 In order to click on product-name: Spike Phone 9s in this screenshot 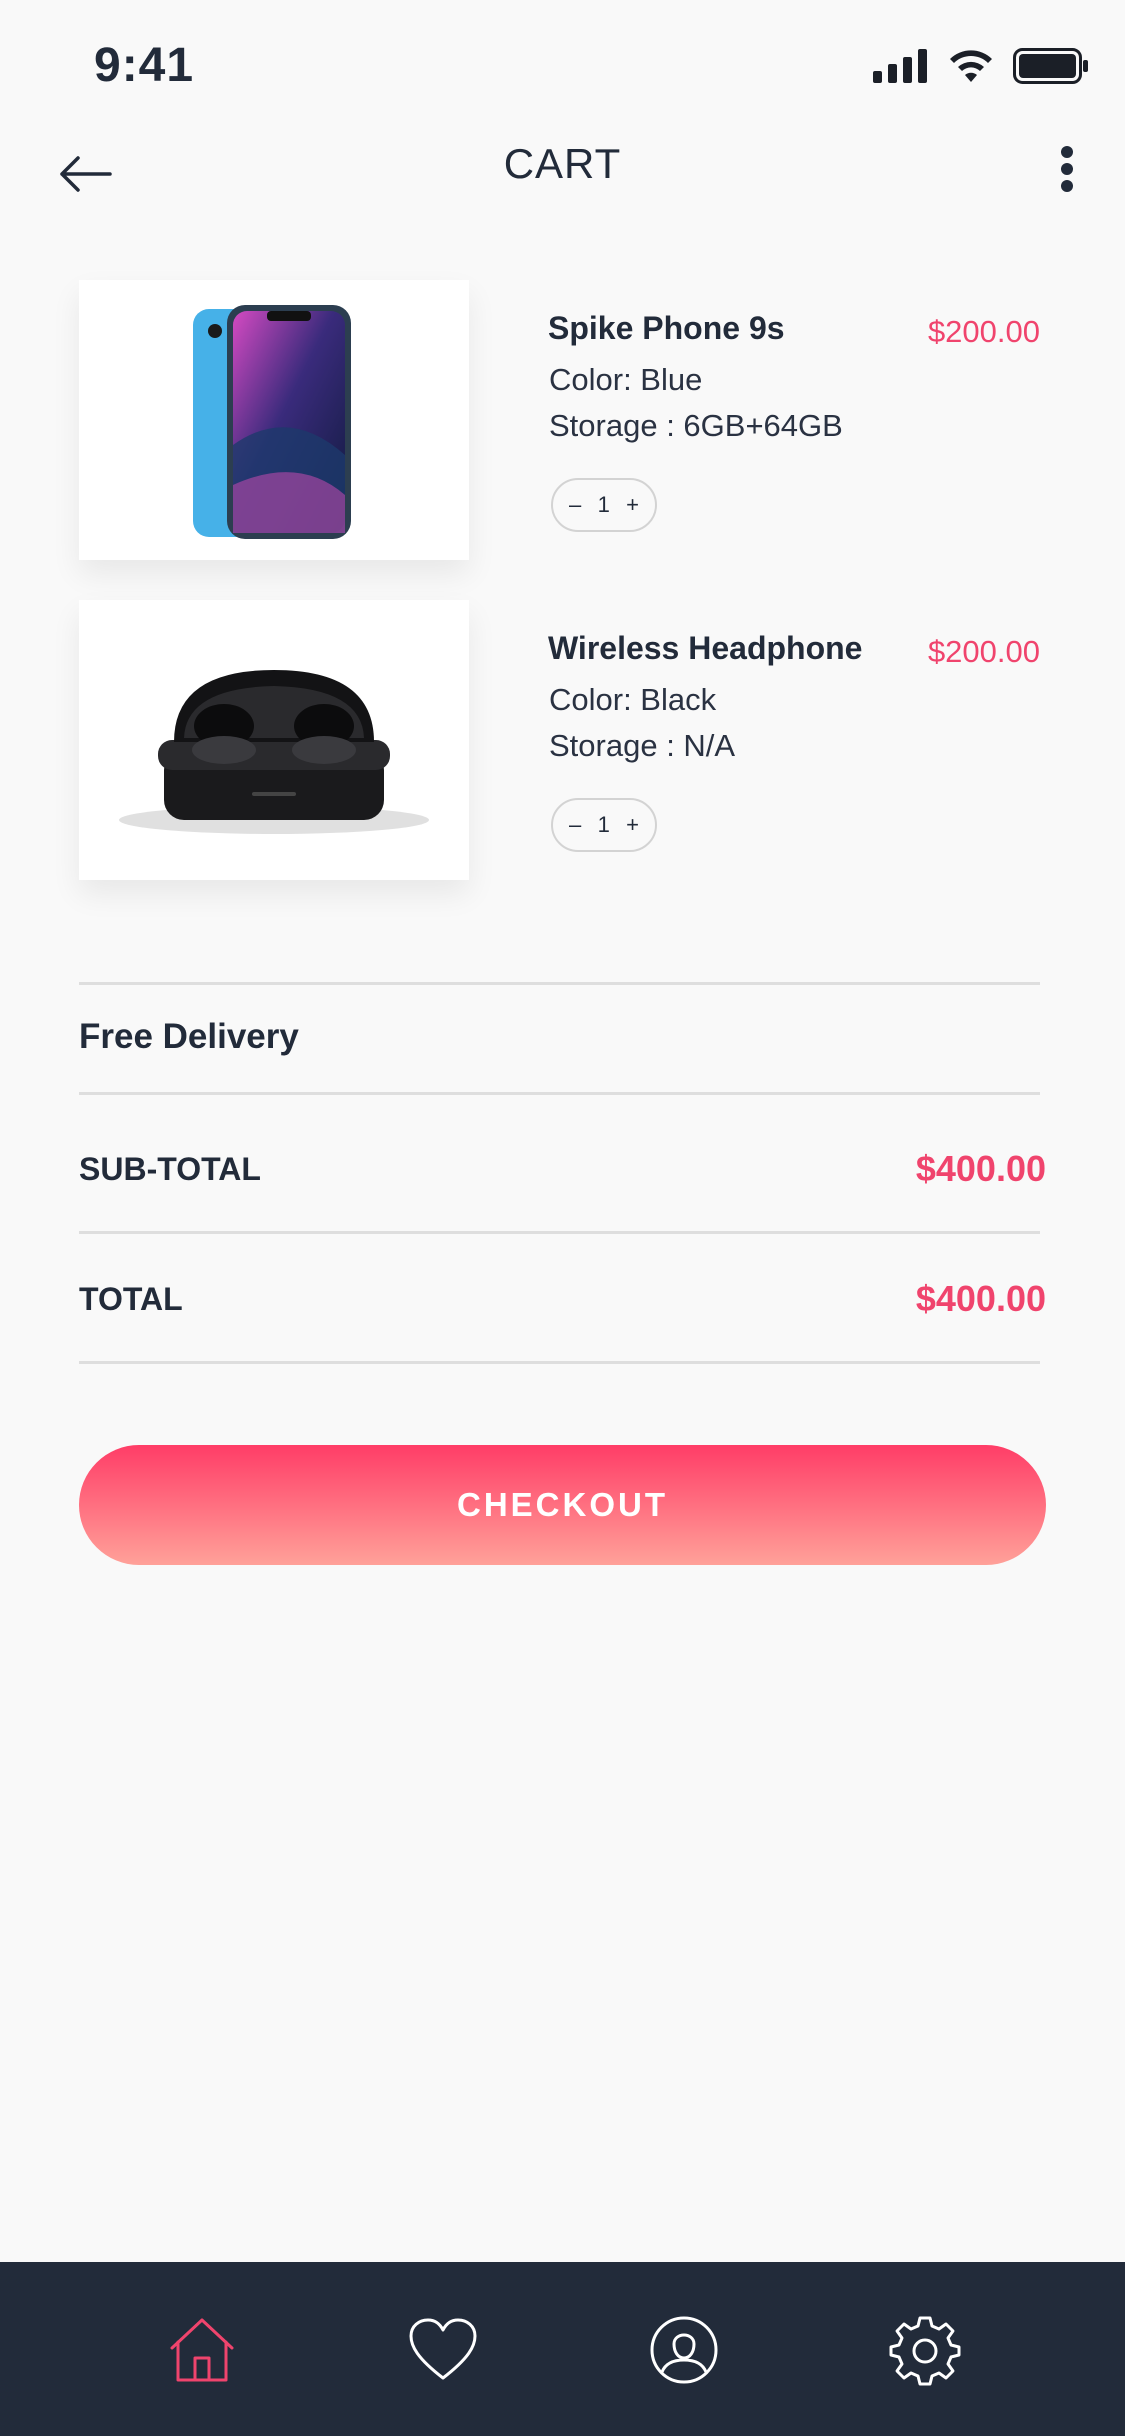, I will do `click(666, 328)`.